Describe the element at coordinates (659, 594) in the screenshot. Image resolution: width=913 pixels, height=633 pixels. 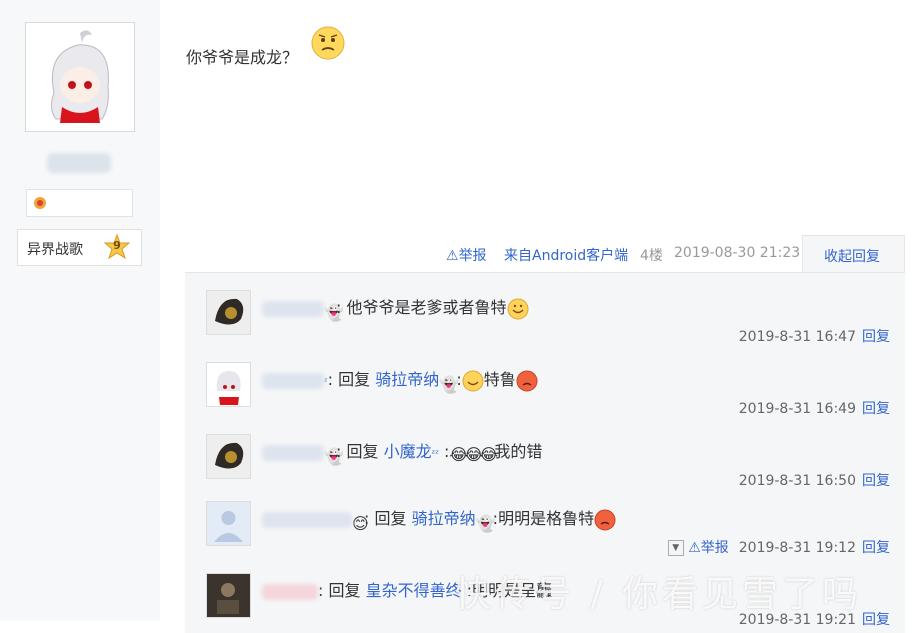
I see `watermark-text: 快传号 / 你看见雪了吗` at that location.